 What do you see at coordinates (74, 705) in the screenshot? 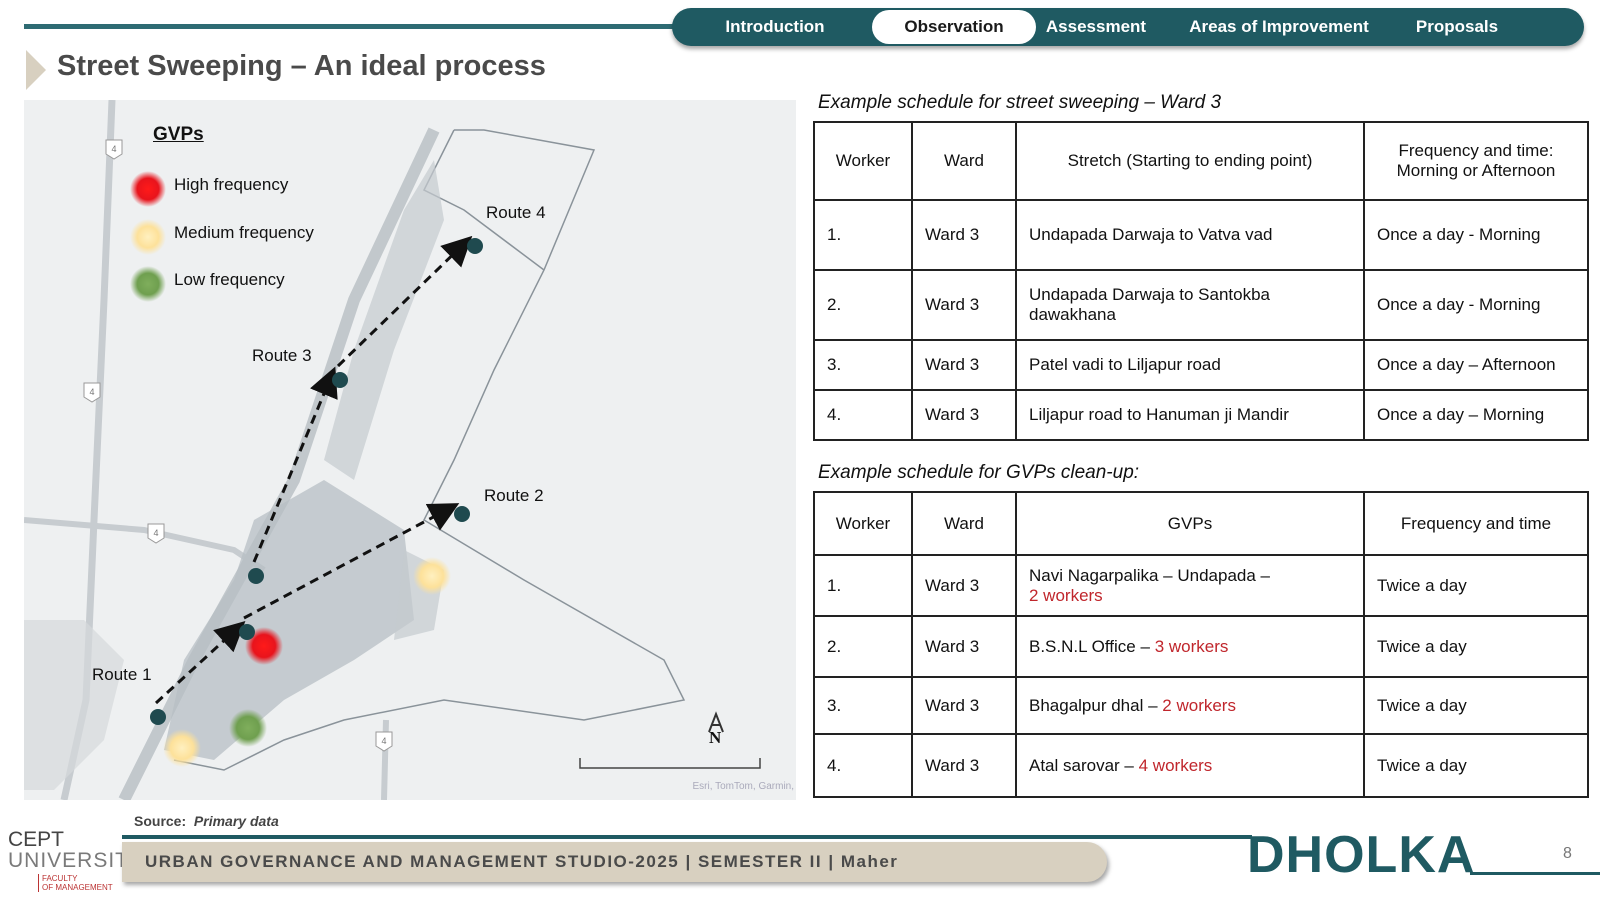
I see `west-suburb` at bounding box center [74, 705].